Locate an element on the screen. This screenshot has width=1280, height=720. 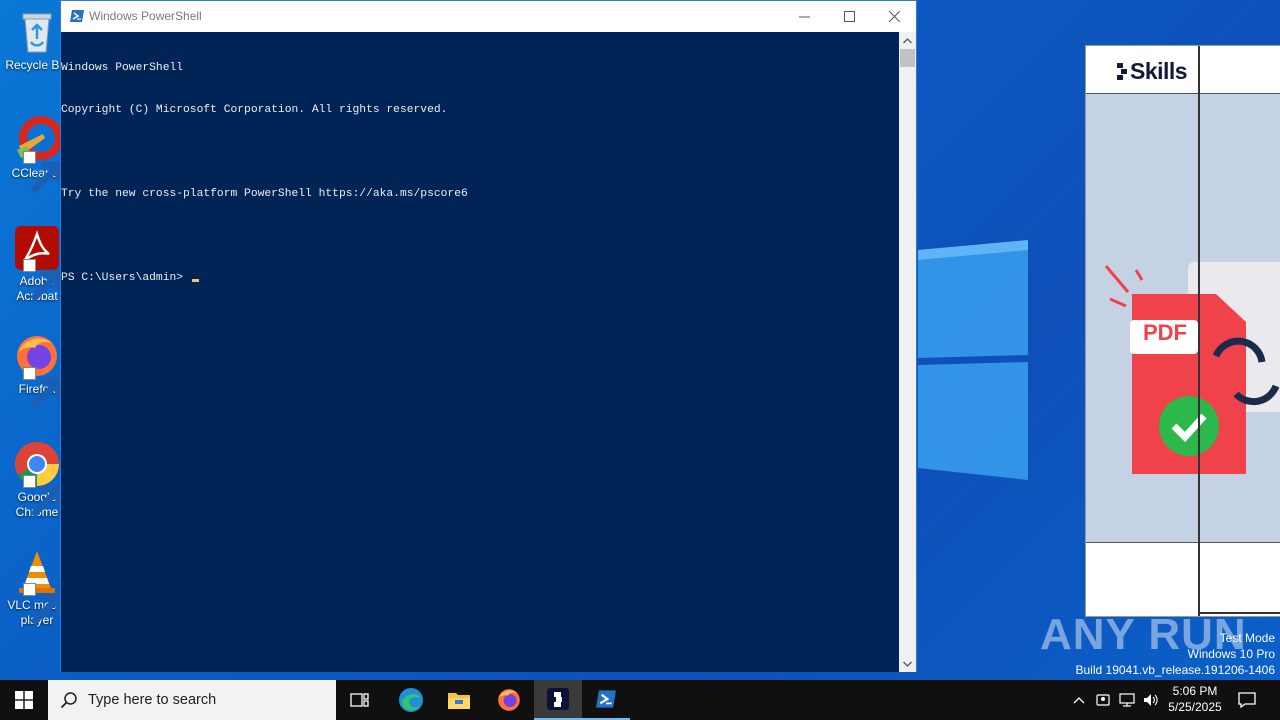
maximize-icon is located at coordinates (849, 16).